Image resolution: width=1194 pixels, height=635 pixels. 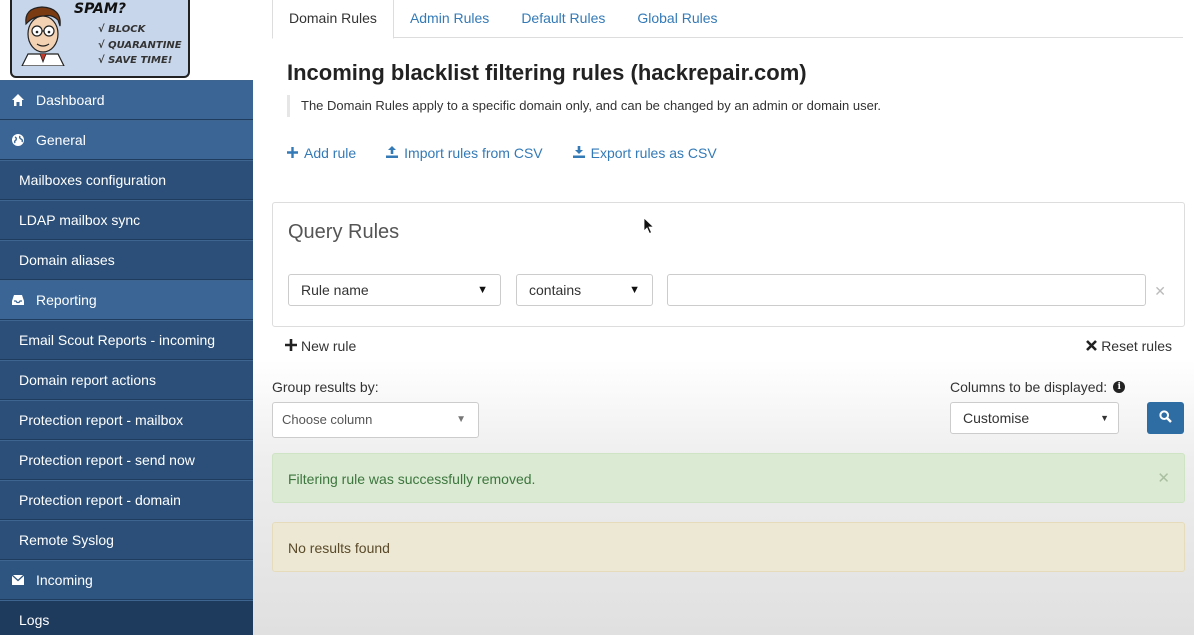 What do you see at coordinates (34, 620) in the screenshot?
I see `sidebar-item-label: Logs` at bounding box center [34, 620].